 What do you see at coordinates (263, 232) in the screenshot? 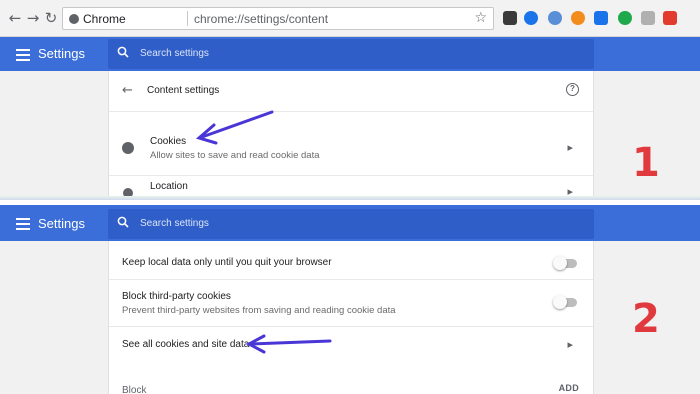
I see `annotation-arrows` at bounding box center [263, 232].